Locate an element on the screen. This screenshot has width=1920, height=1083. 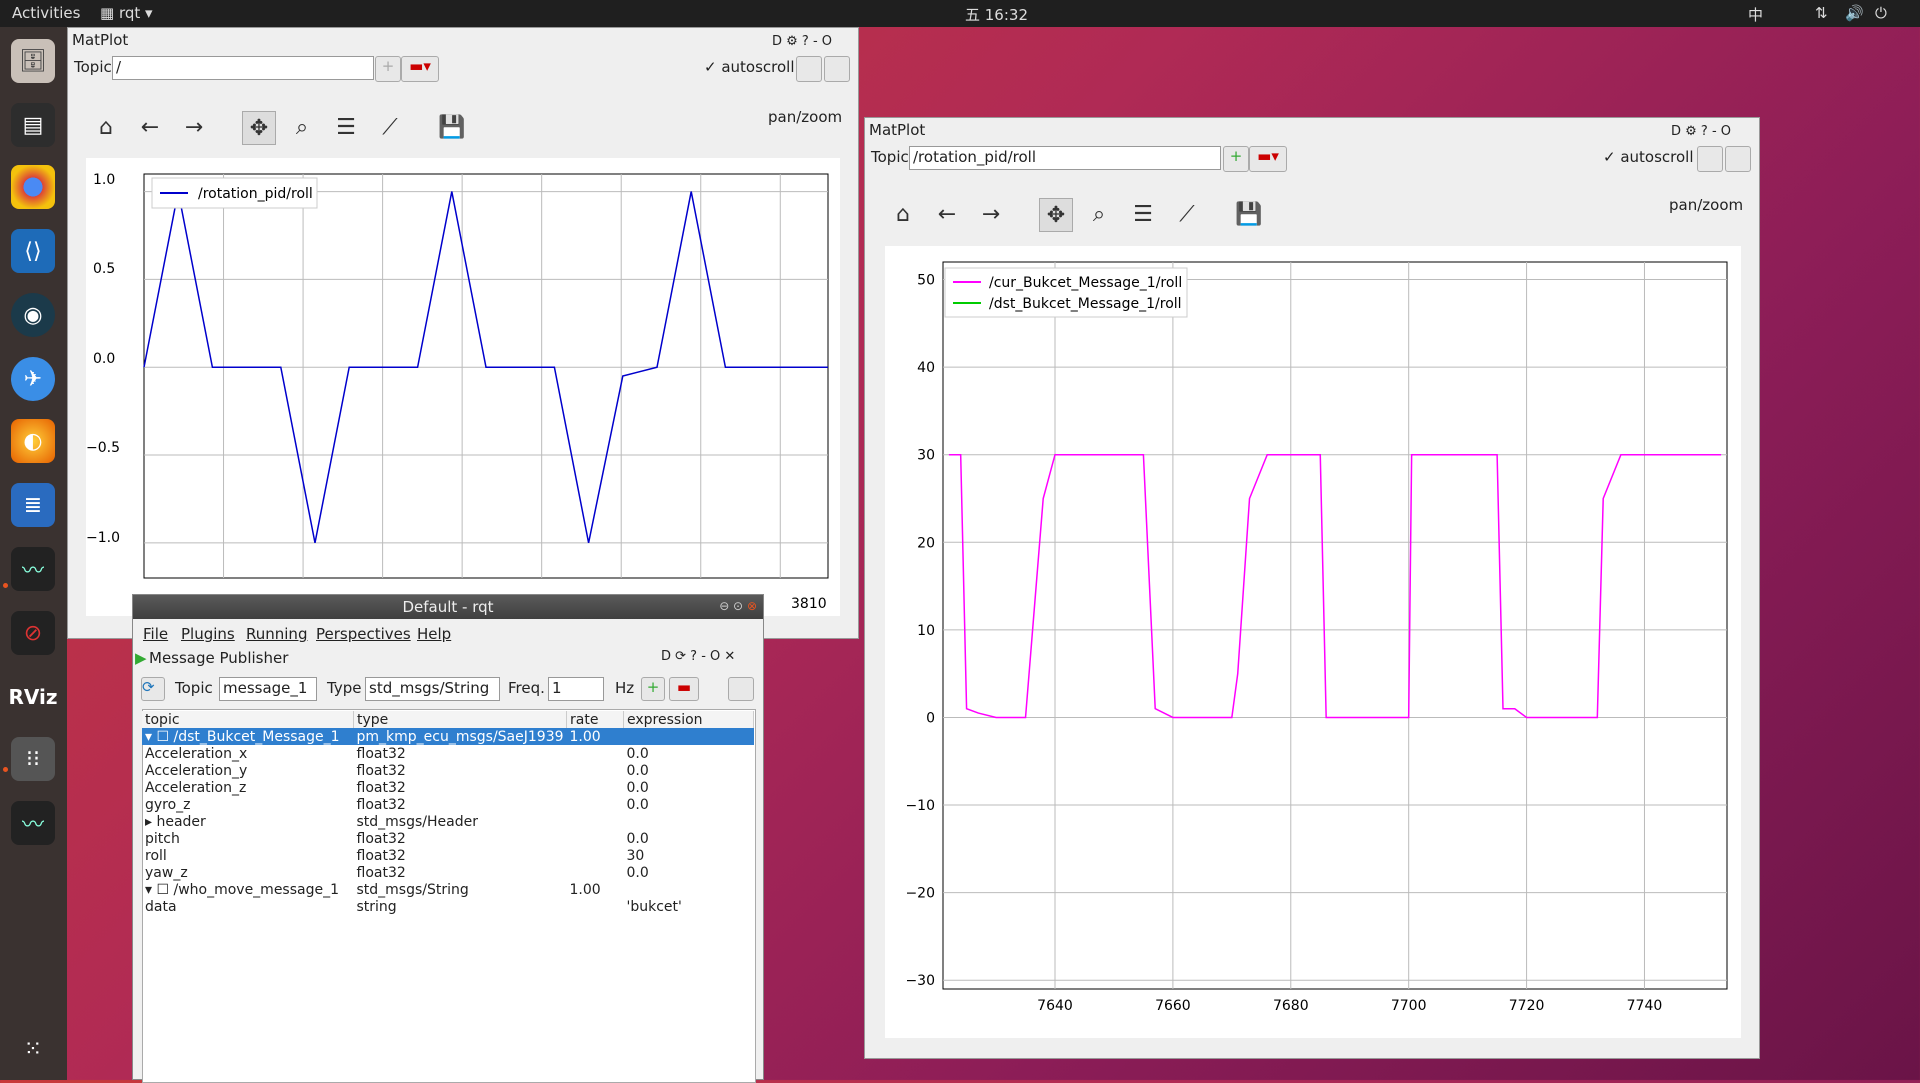
table-row: Acceleration_x float32 0.0 is located at coordinates (448, 753).